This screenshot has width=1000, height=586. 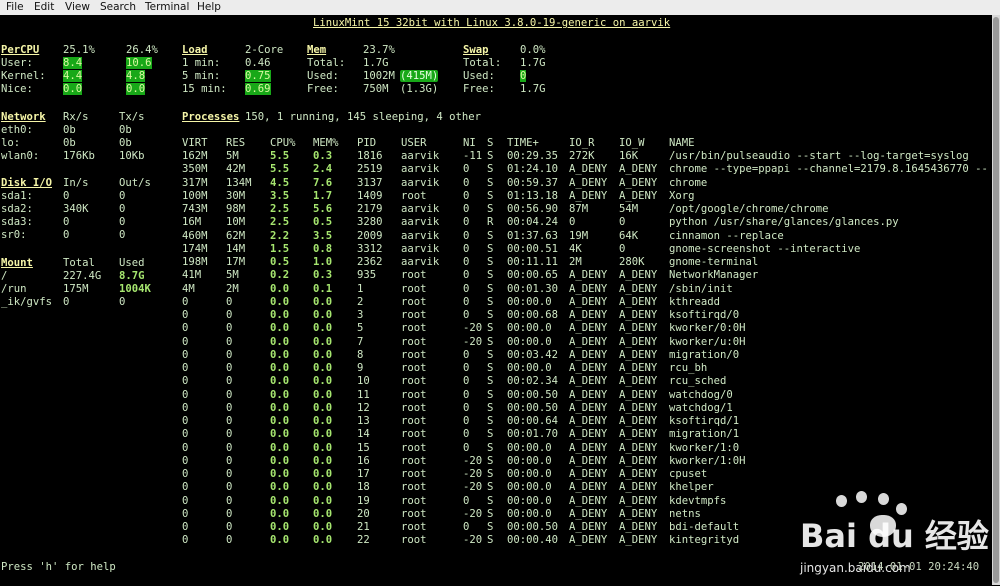 What do you see at coordinates (726, 235) in the screenshot?
I see `process-cell-name: cinnamon --replace` at bounding box center [726, 235].